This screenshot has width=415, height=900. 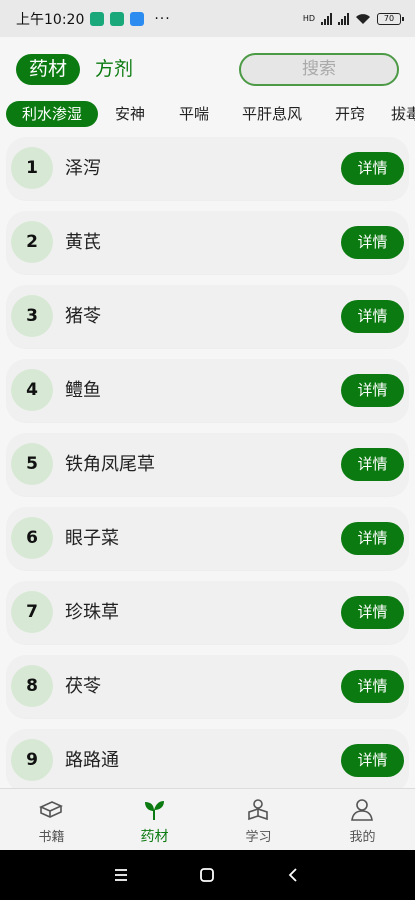 I want to click on bottom-nav: 书籍 药材 学习 我的, so click(x=207, y=819).